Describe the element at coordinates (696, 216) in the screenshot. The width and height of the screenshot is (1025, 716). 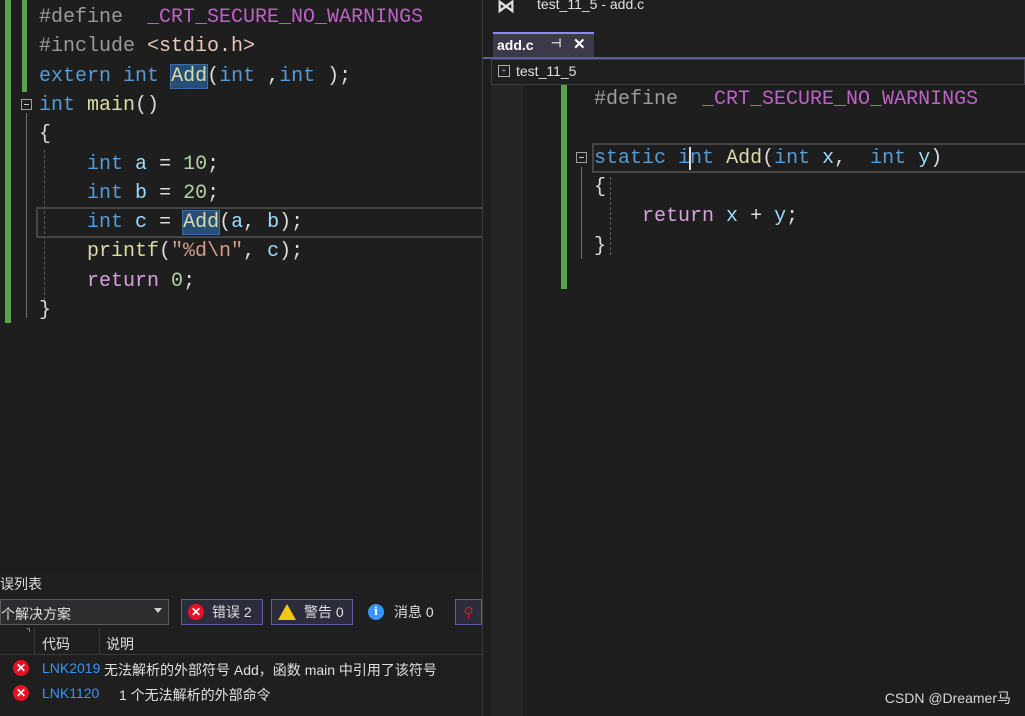
I see `code-line: return x + y;` at that location.